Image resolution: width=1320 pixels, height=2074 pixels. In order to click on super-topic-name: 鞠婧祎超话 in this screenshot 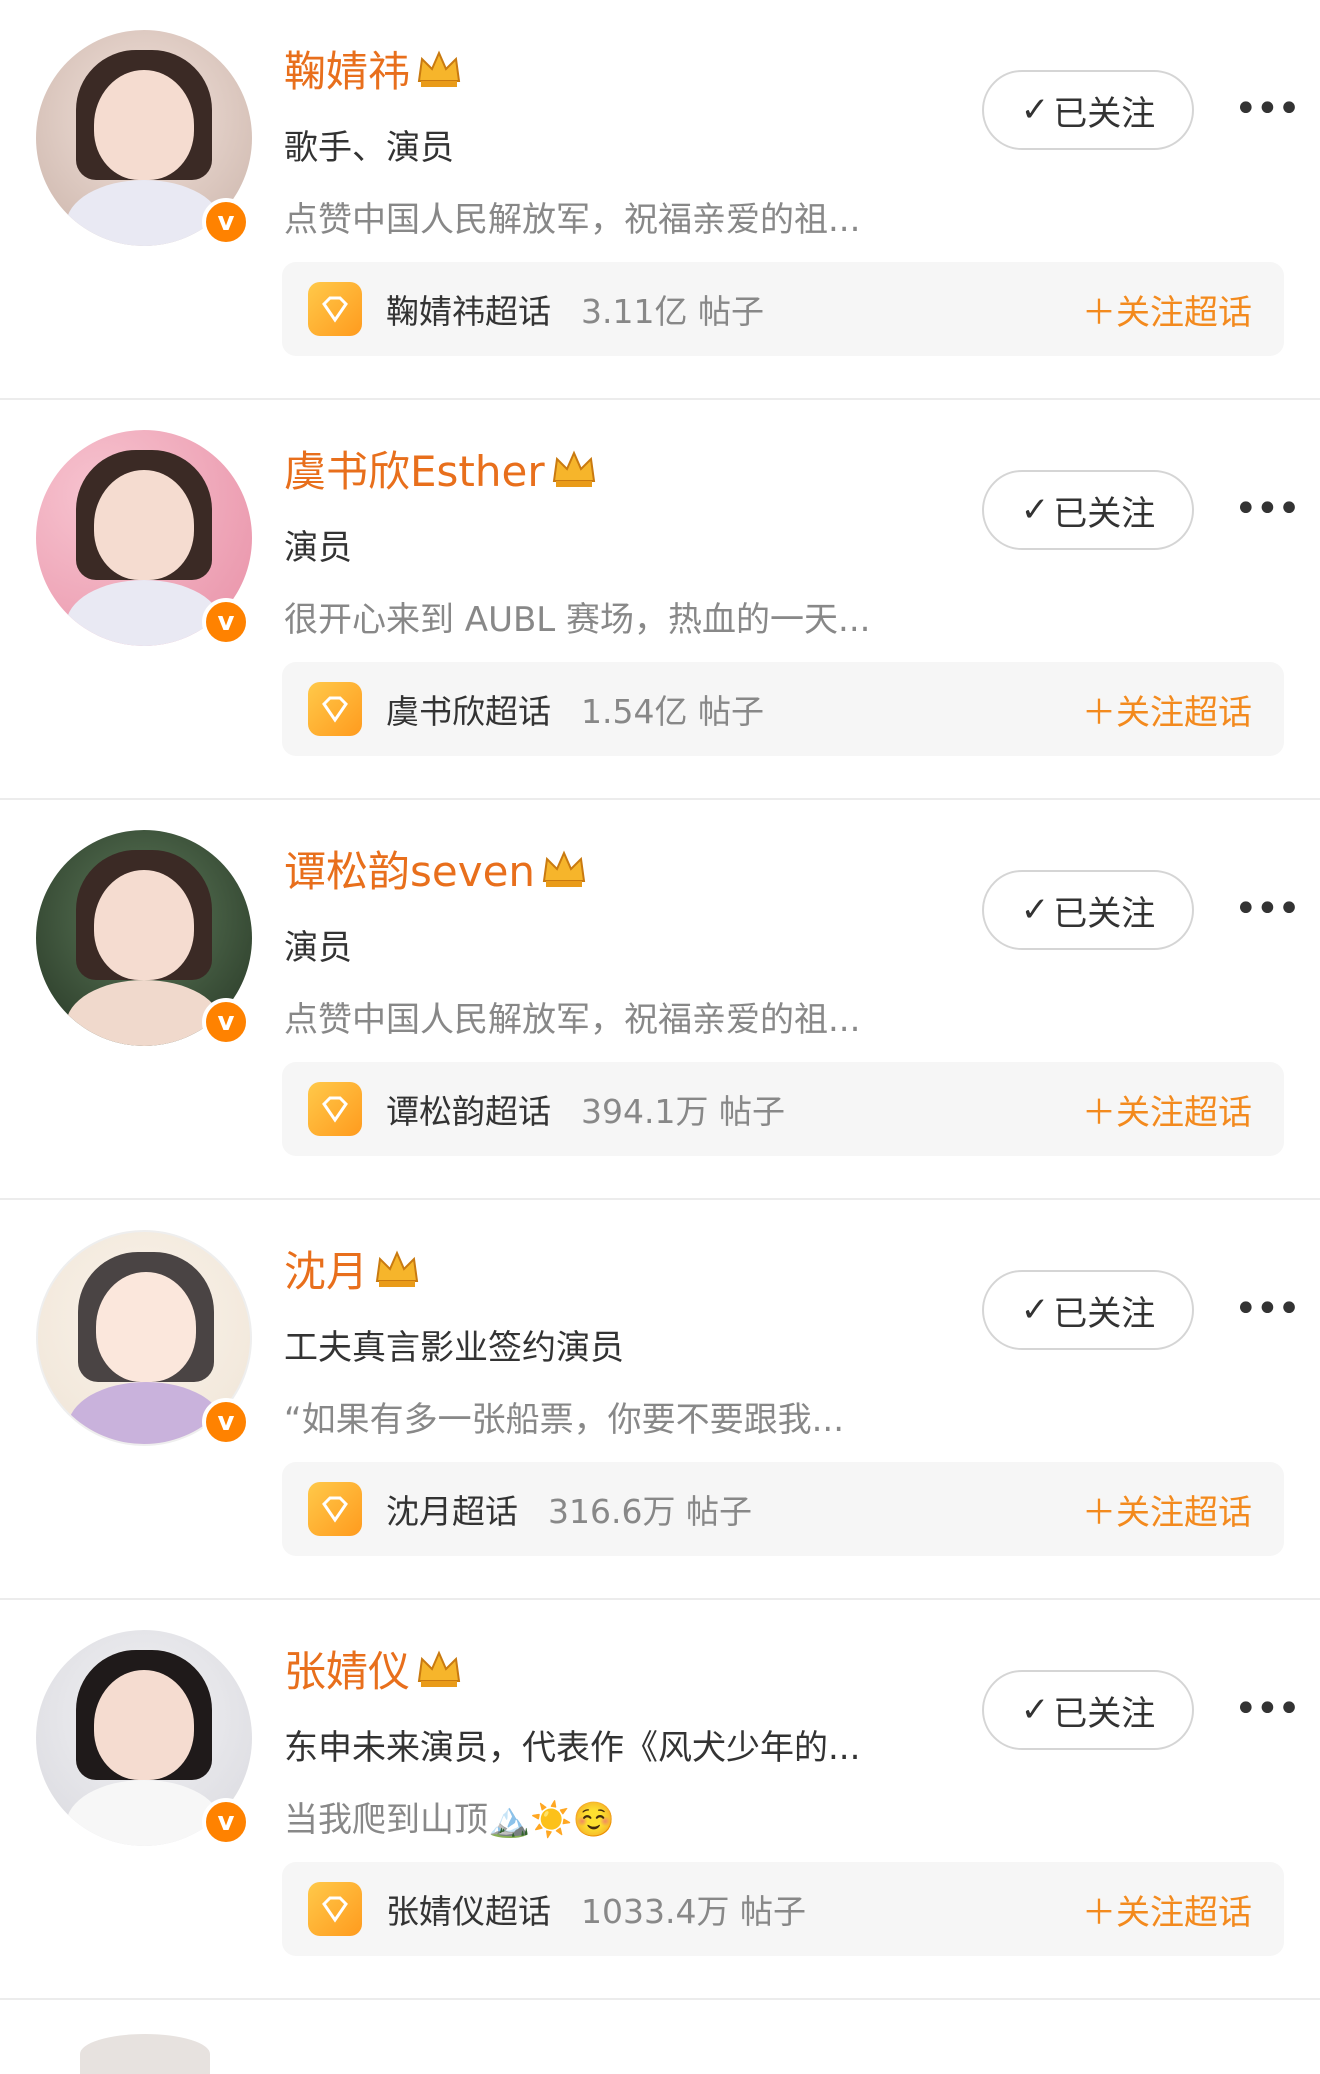, I will do `click(468, 311)`.